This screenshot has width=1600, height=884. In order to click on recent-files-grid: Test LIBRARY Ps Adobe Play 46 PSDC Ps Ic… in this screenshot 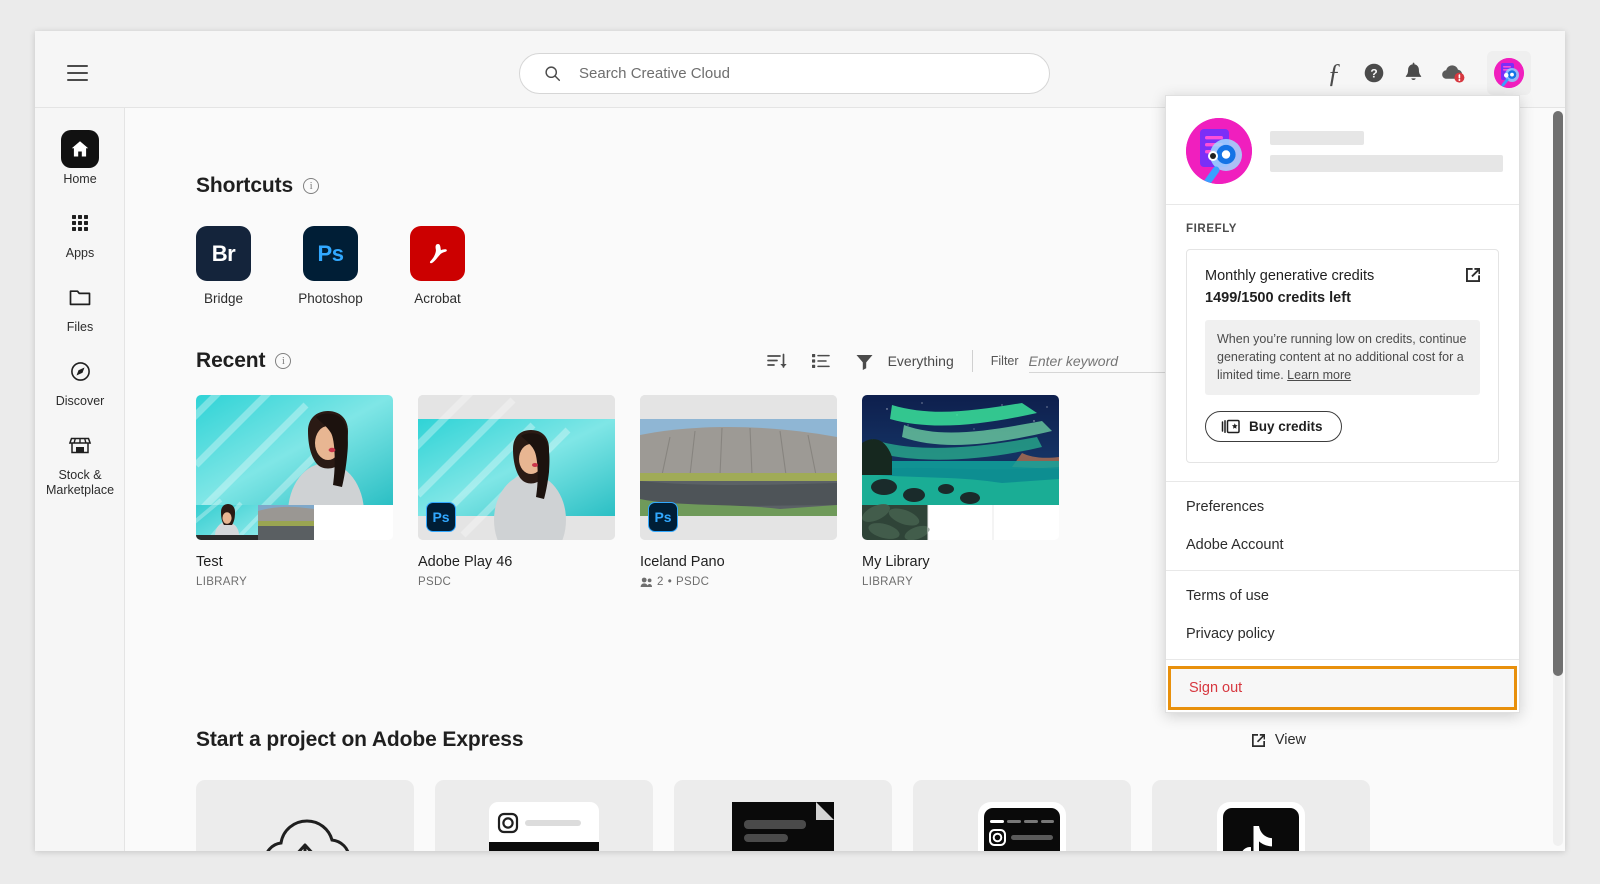, I will do `click(627, 491)`.